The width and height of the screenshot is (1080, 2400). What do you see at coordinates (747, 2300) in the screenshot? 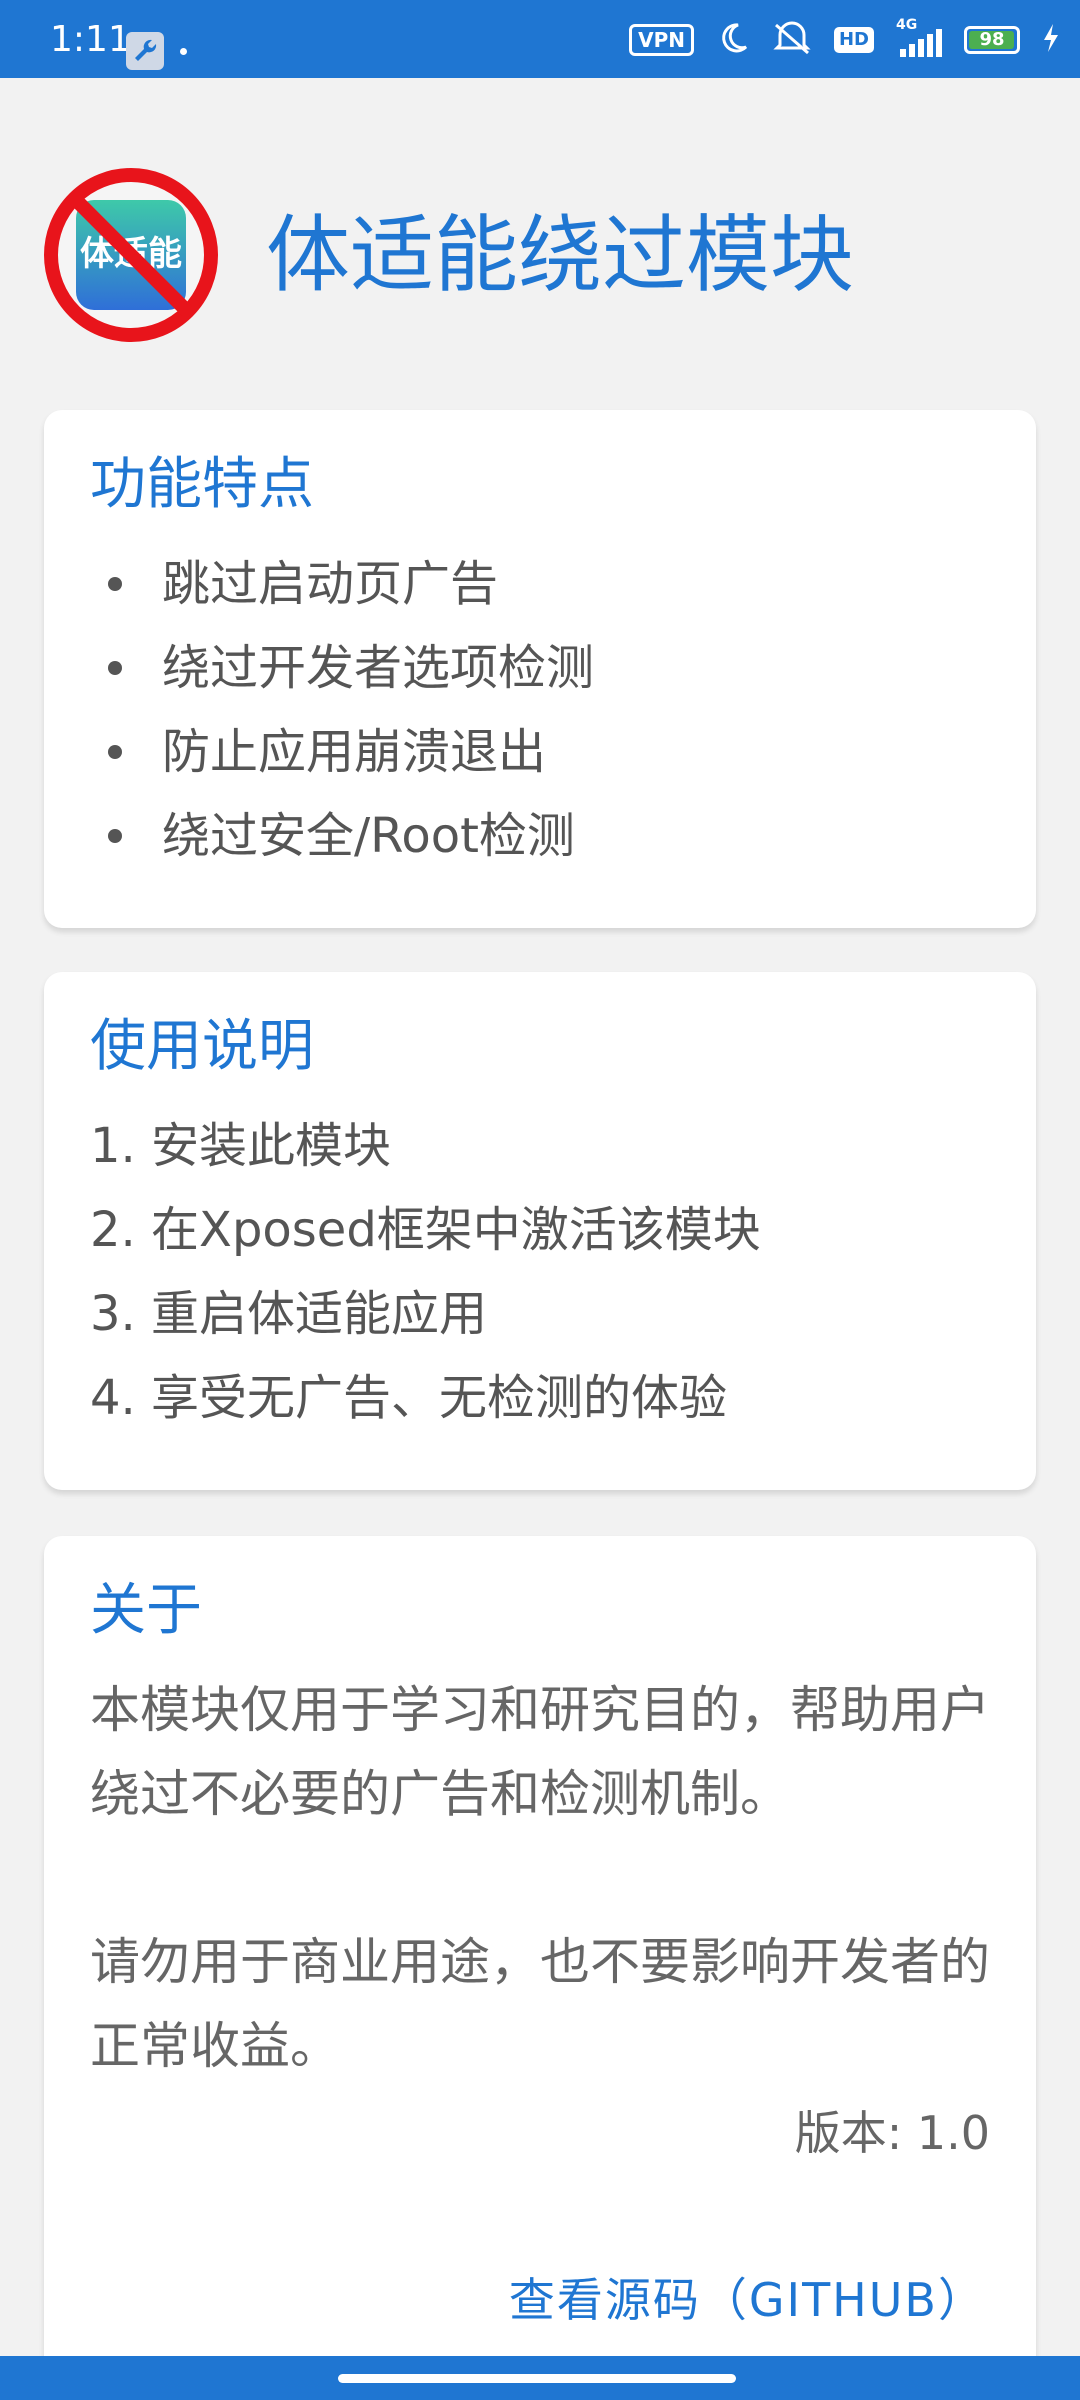
I see `view-source-button: 查看源码（GITHUB）` at bounding box center [747, 2300].